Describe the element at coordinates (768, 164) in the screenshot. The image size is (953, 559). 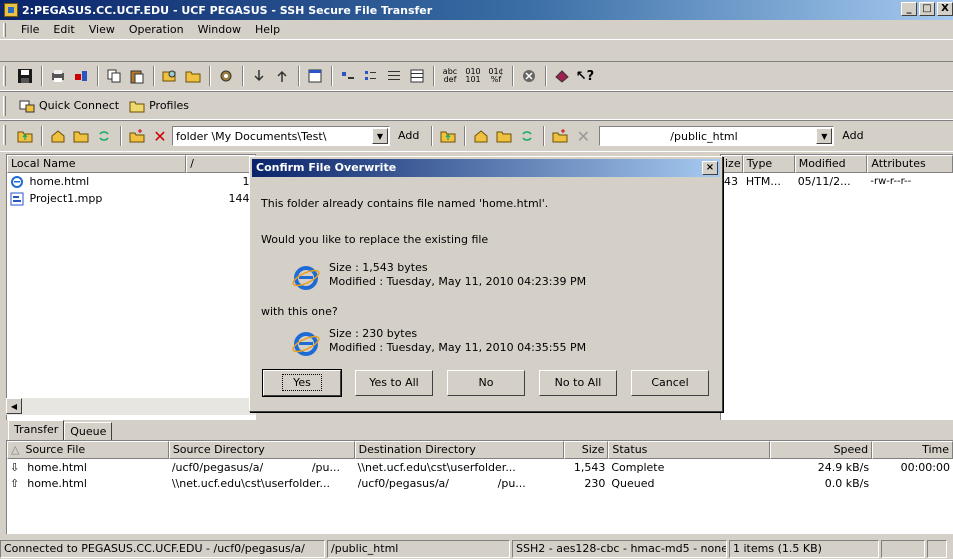
I see `remote-type-header: Type` at that location.